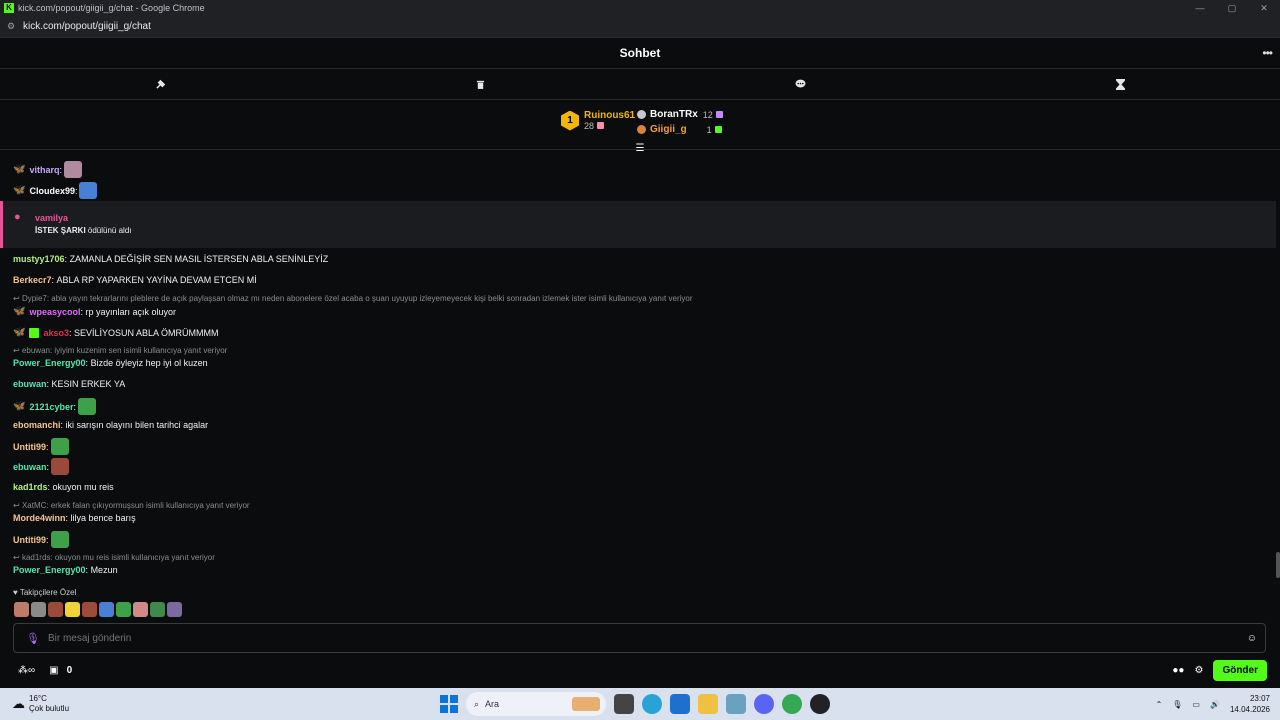 The image size is (1280, 720). Describe the element at coordinates (1120, 84) in the screenshot. I see `slow-mode-button` at that location.